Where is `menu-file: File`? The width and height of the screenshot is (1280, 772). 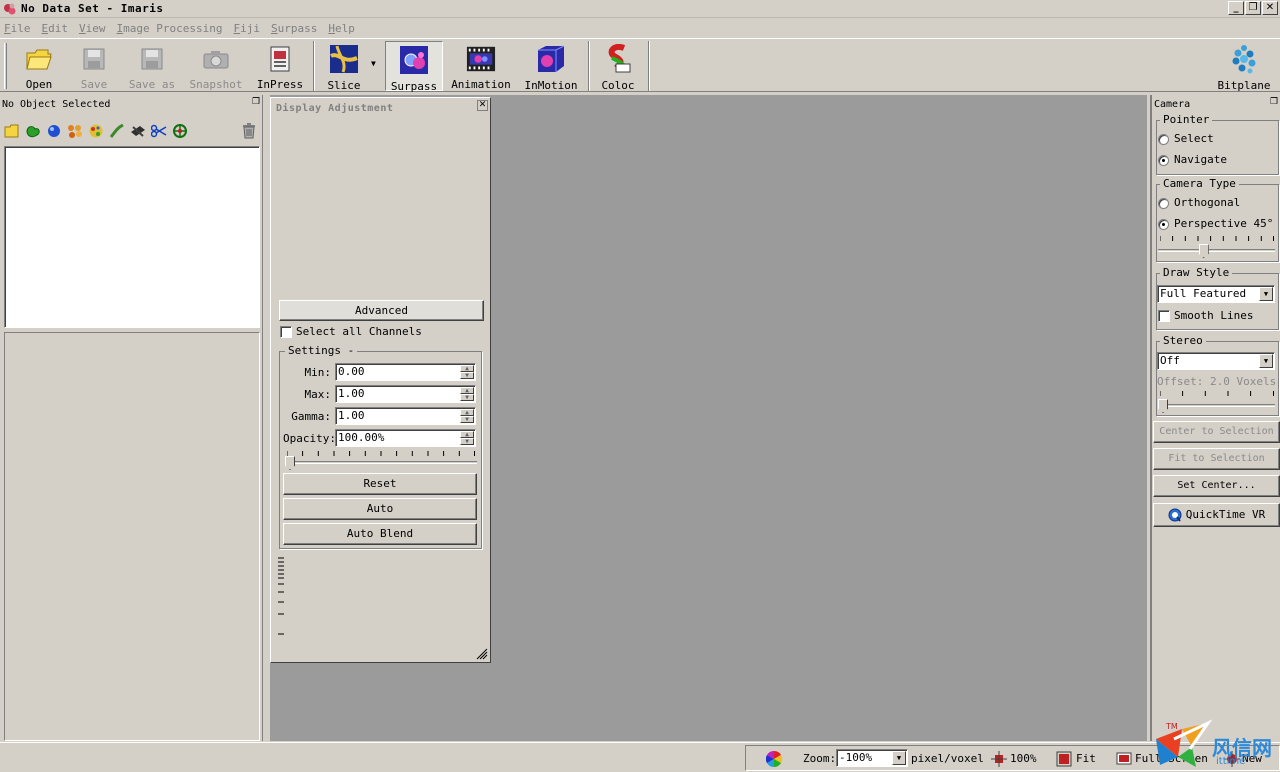
menu-file: File is located at coordinates (17, 28).